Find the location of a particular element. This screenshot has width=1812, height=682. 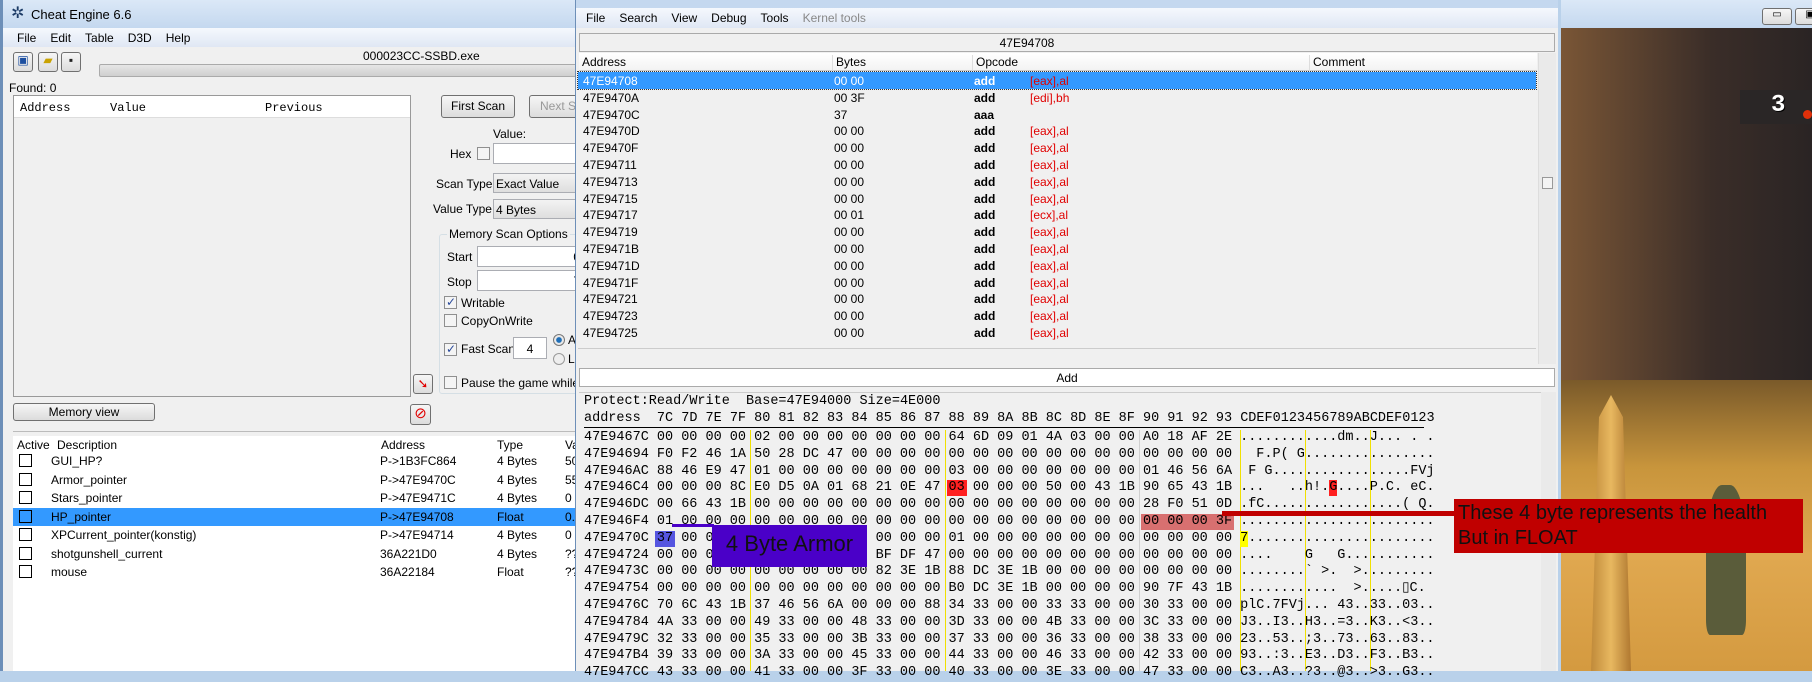

scrollbar-thumb is located at coordinates (1547, 183).